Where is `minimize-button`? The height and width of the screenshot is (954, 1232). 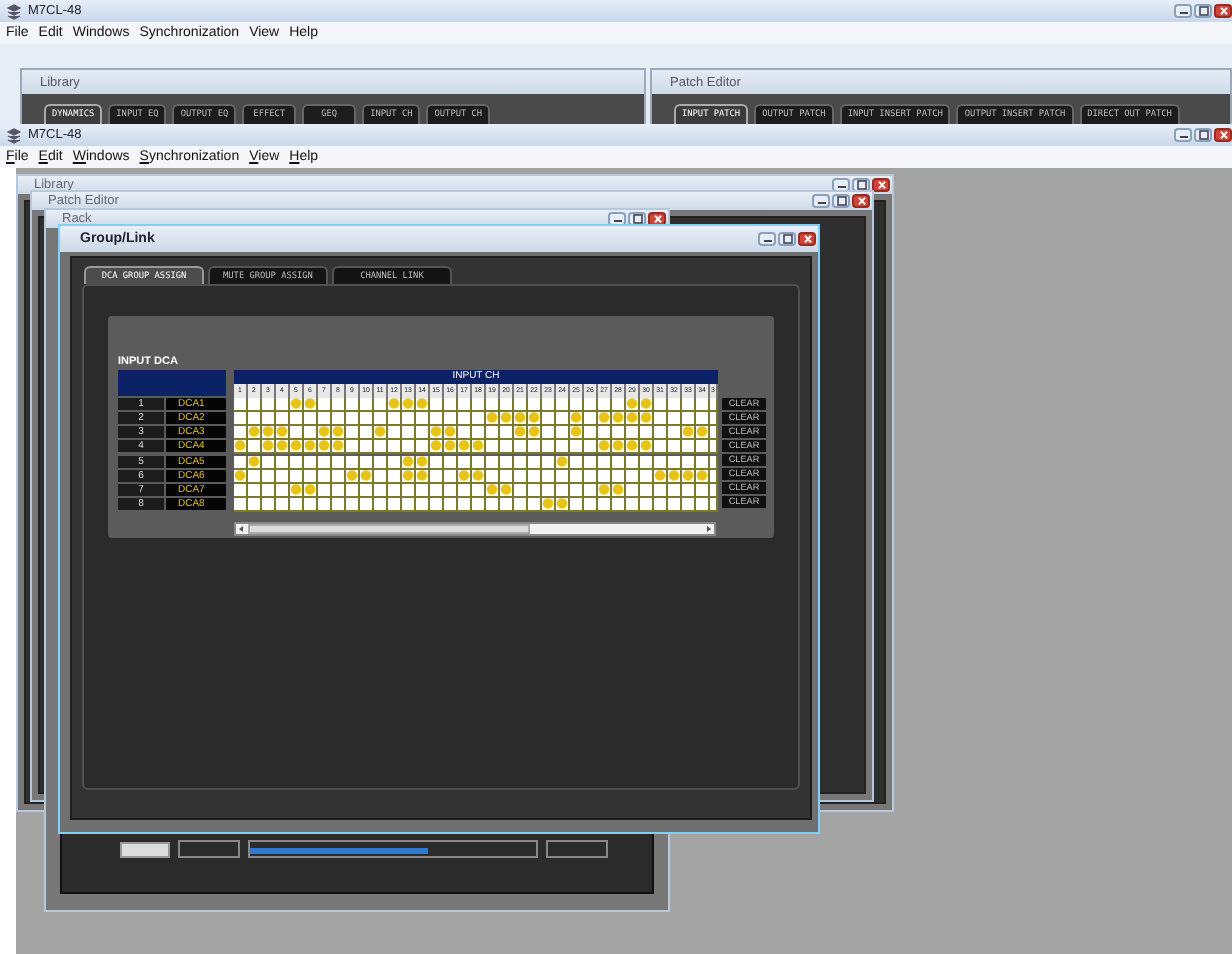
minimize-button is located at coordinates (821, 201).